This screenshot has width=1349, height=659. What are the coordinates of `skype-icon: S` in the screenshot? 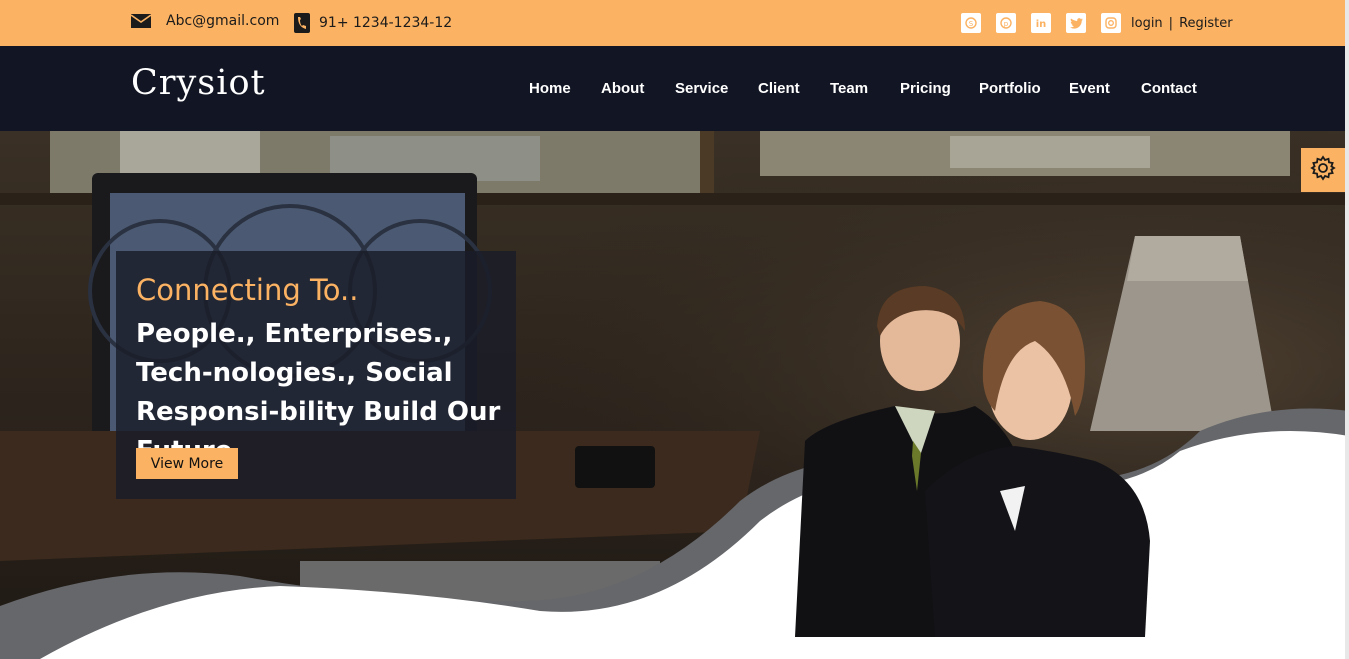 It's located at (971, 23).